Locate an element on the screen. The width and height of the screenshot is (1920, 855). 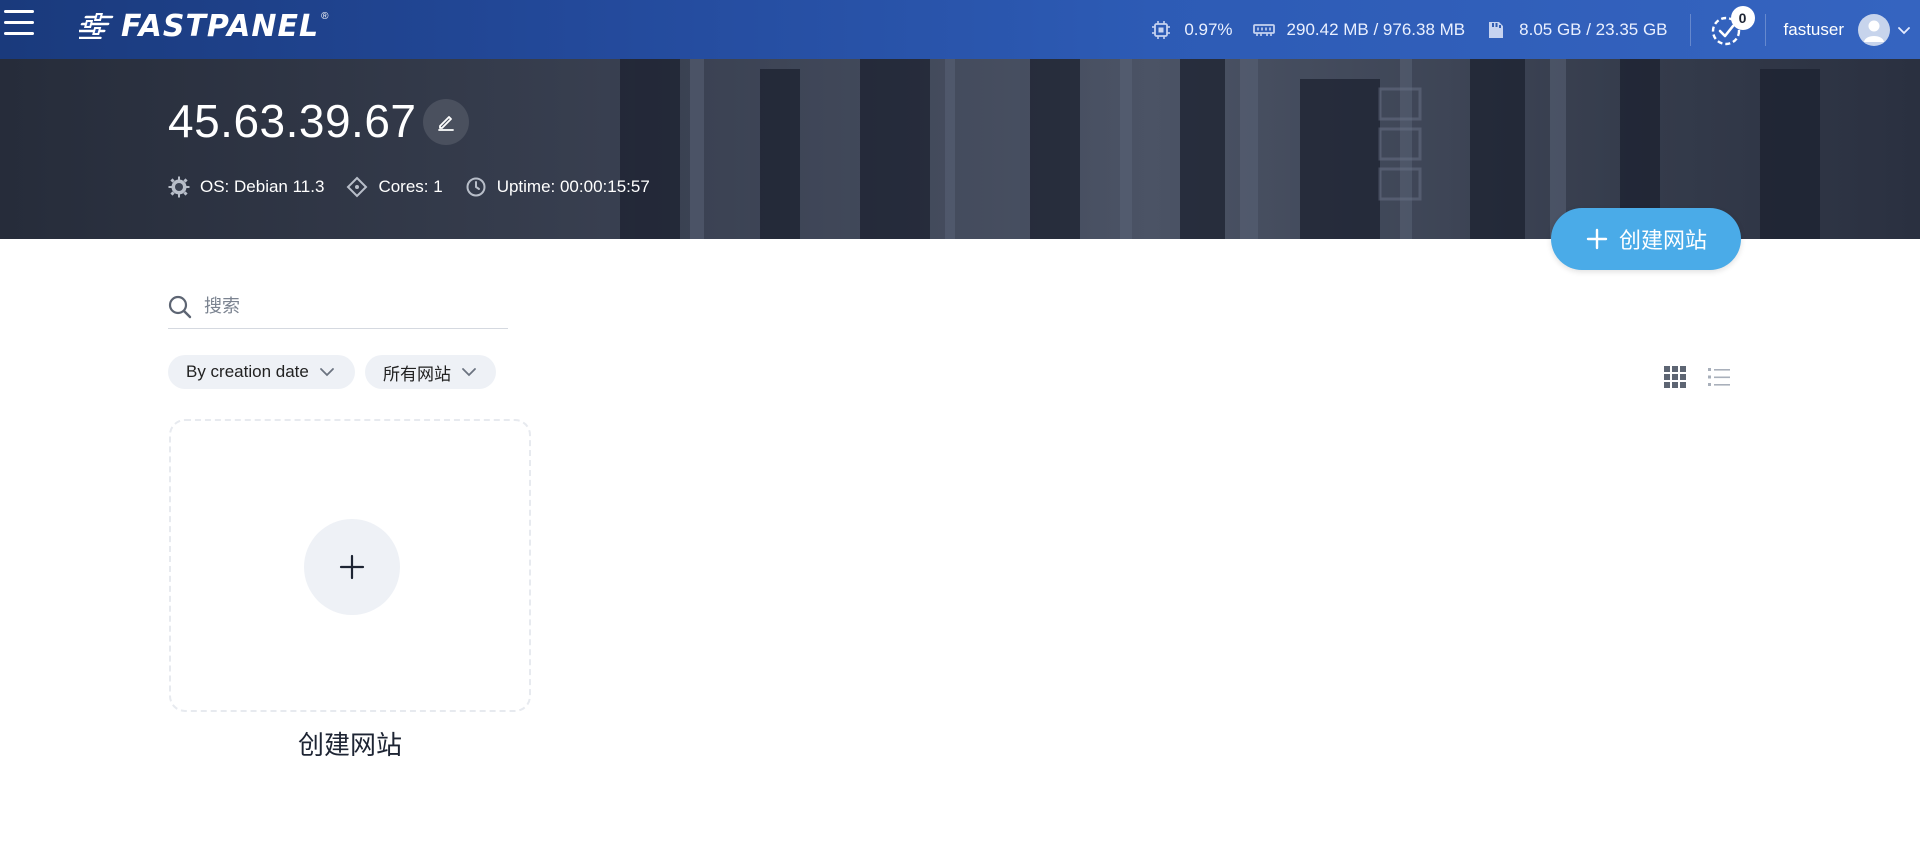
tasks-button: 0 is located at coordinates (1732, 26).